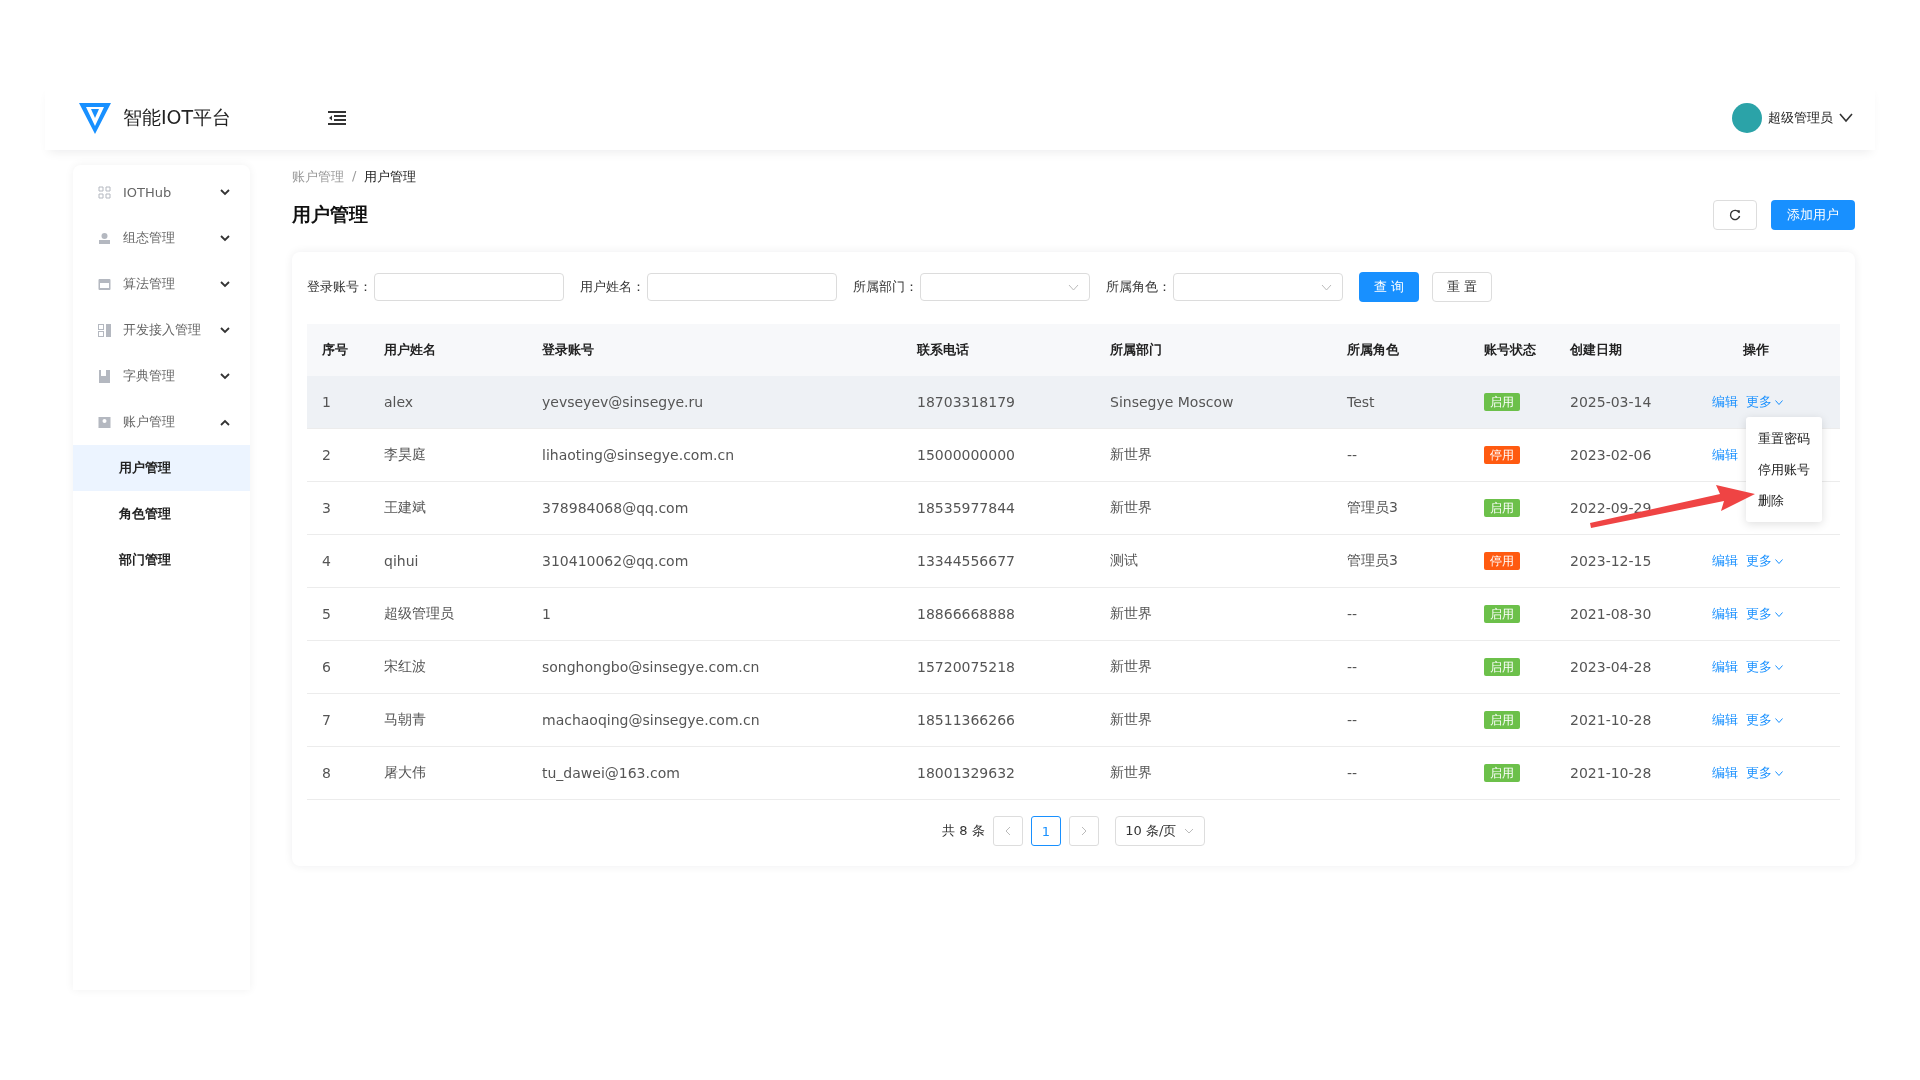  I want to click on table-cell: 管理员3, so click(1372, 560).